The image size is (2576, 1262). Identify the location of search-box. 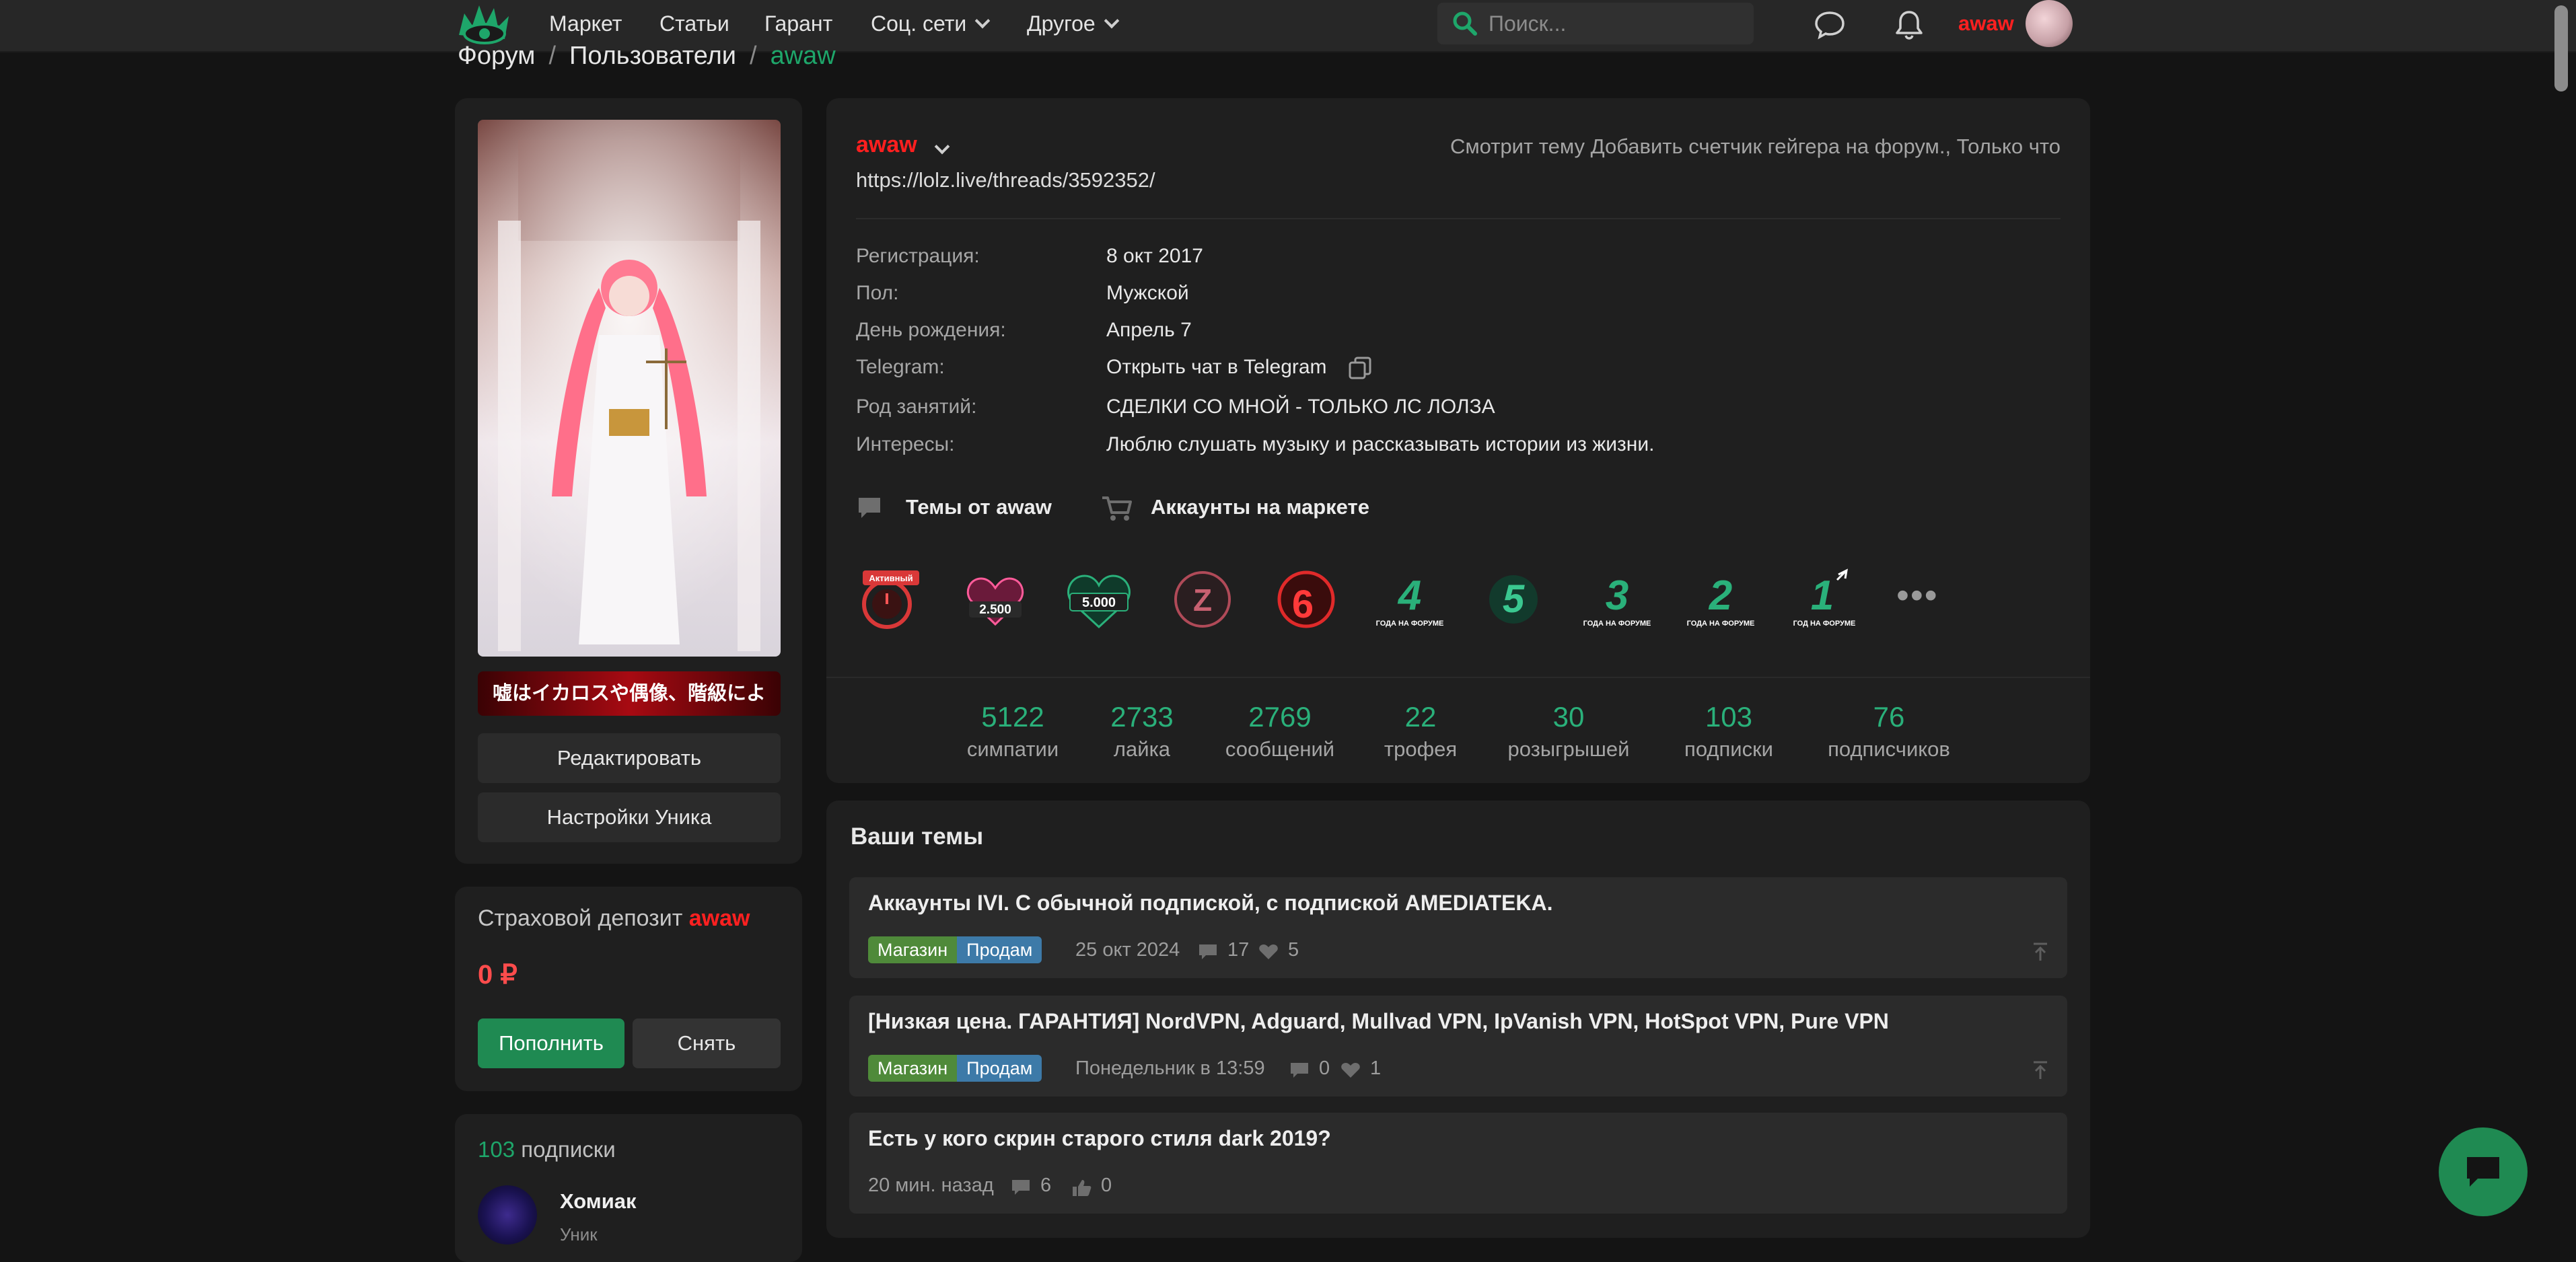
(1595, 24).